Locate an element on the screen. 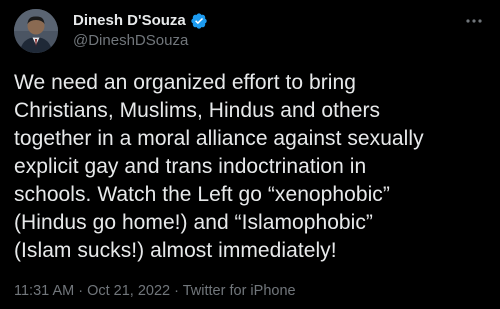  tweet-time: 11:31 AM is located at coordinates (44, 291).